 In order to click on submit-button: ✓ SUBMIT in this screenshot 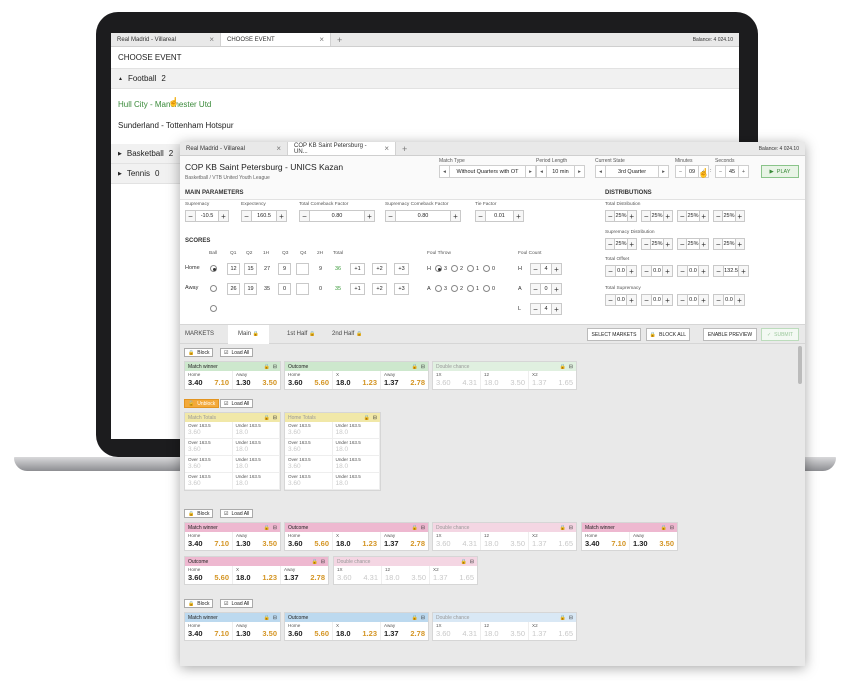, I will do `click(780, 334)`.